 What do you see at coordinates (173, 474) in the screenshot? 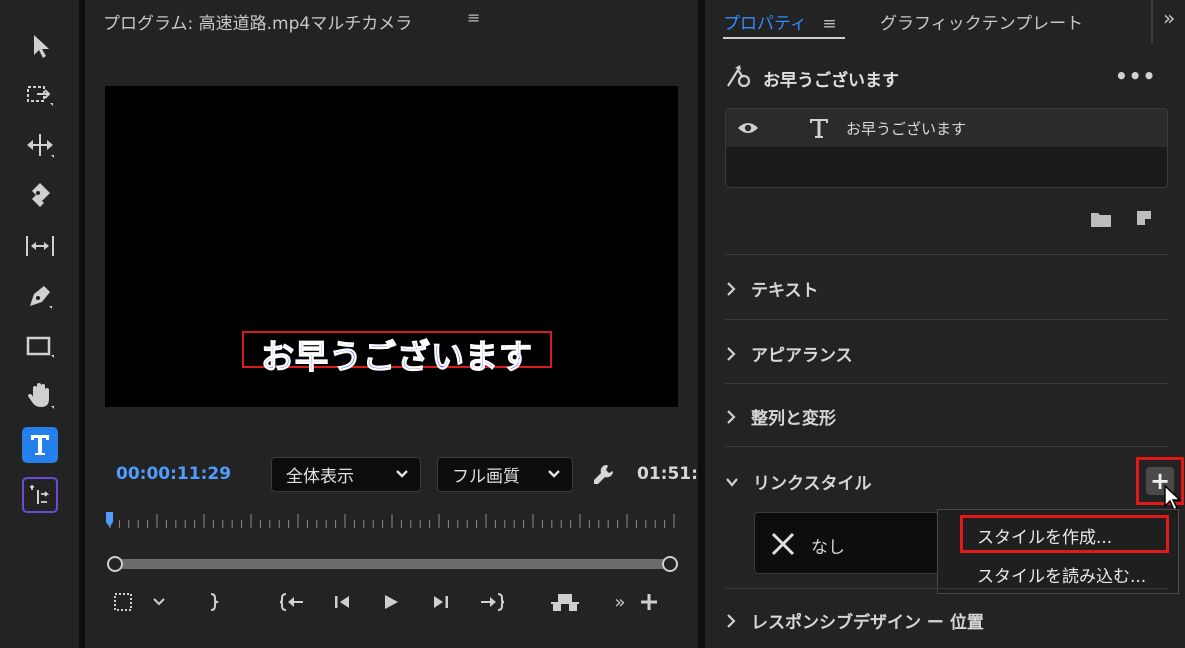
I see `playhead-timecode: 00:00:11:29` at bounding box center [173, 474].